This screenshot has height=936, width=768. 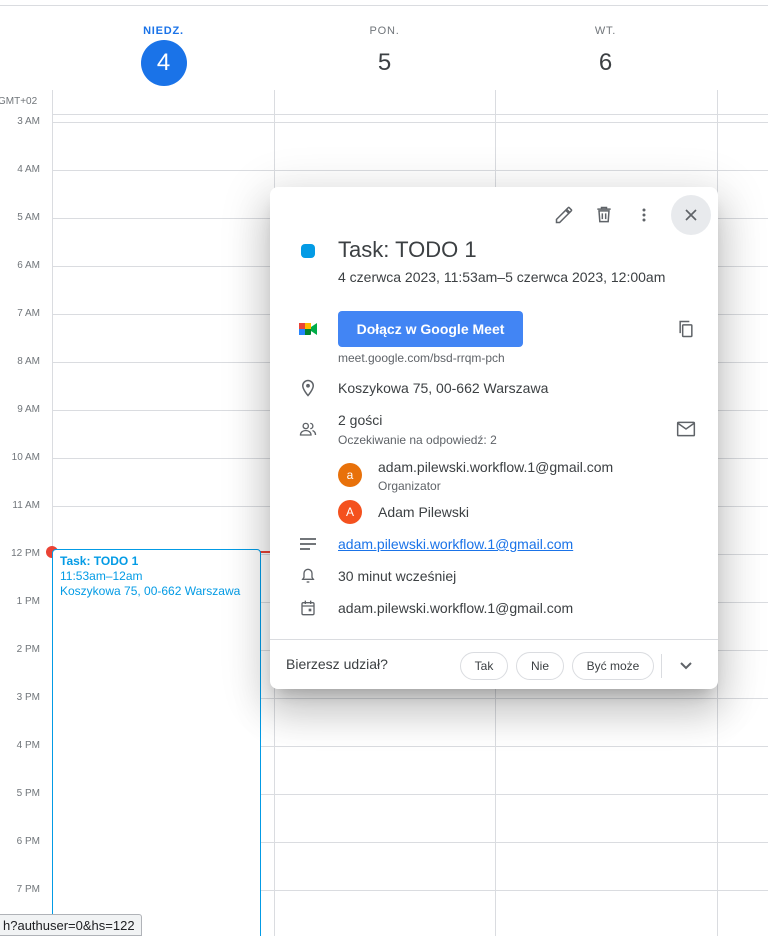 What do you see at coordinates (605, 31) in the screenshot?
I see `day-name: WT.` at bounding box center [605, 31].